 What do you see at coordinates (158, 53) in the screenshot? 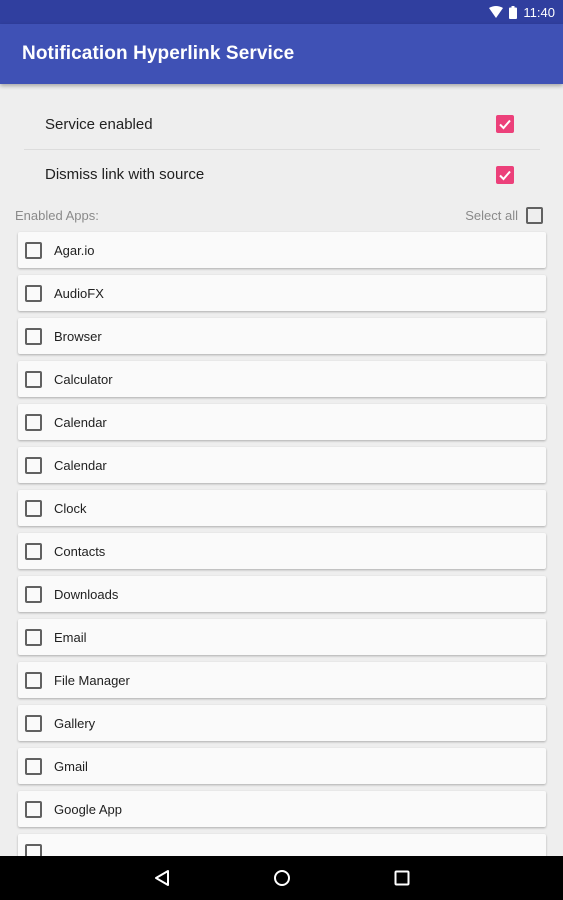
I see `app-title: Notification Hyperlink Service` at bounding box center [158, 53].